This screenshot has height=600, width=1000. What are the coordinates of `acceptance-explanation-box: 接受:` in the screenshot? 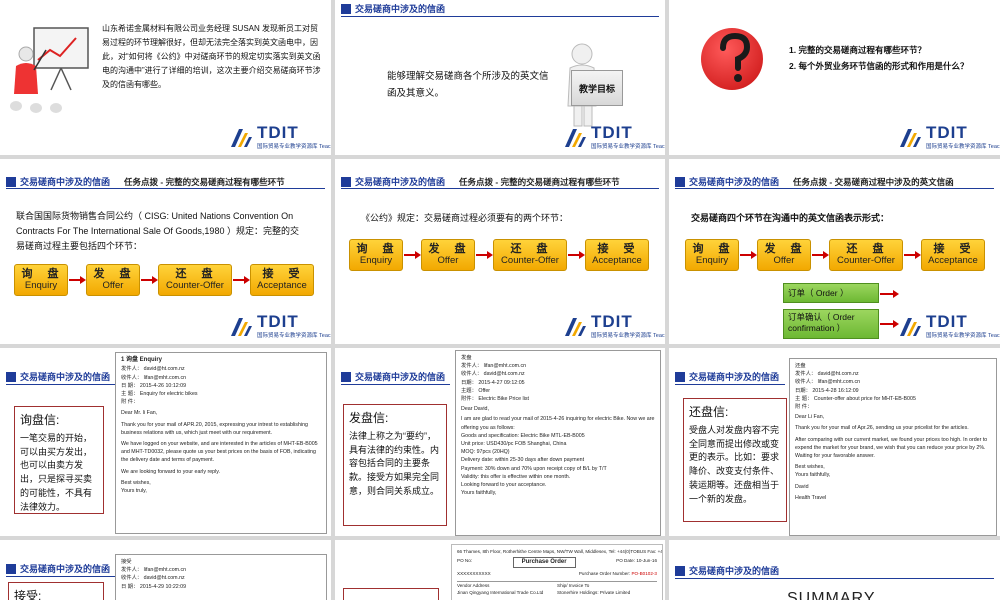 It's located at (56, 591).